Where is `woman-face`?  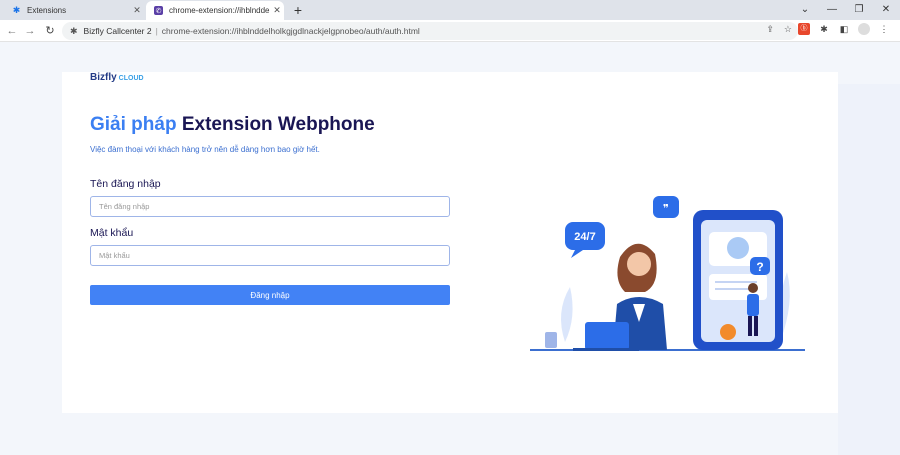 woman-face is located at coordinates (639, 264).